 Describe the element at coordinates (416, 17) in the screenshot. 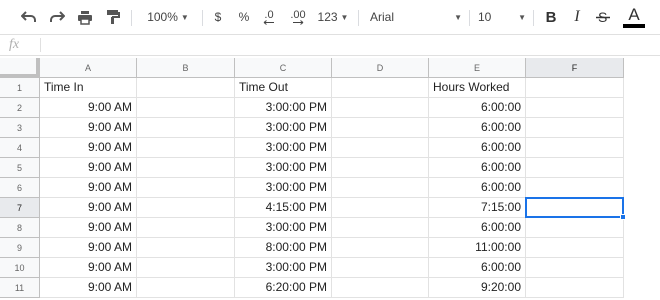

I see `font-family-select: Arial ▼` at that location.